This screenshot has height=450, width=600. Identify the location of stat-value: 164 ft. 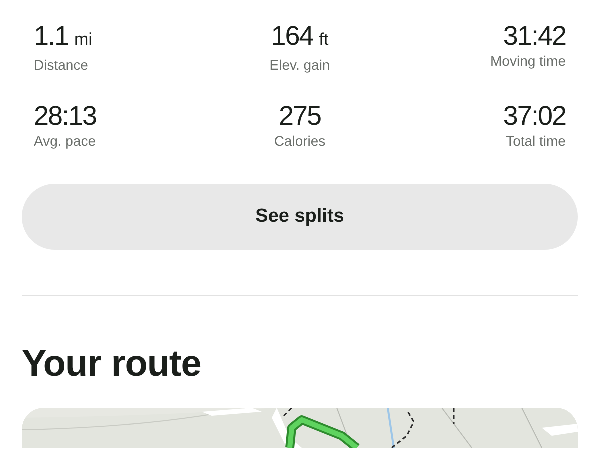
(300, 36).